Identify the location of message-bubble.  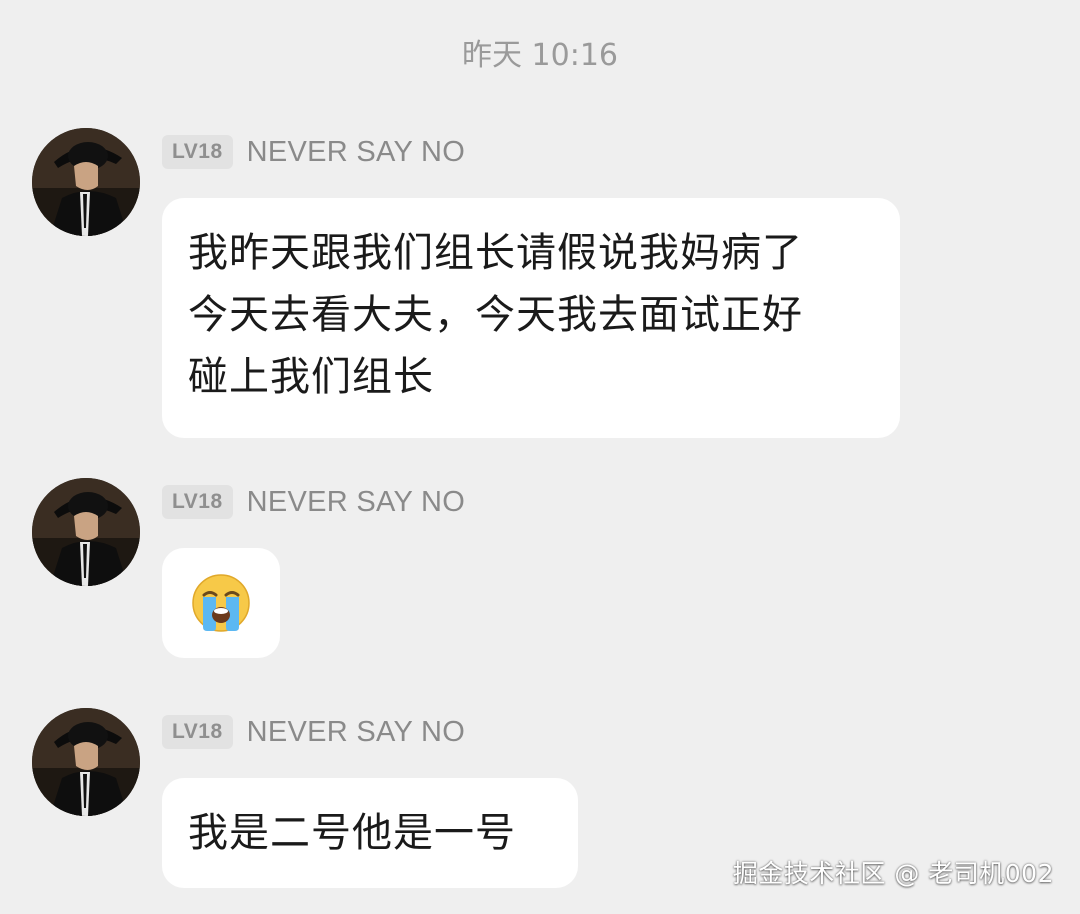
(221, 603).